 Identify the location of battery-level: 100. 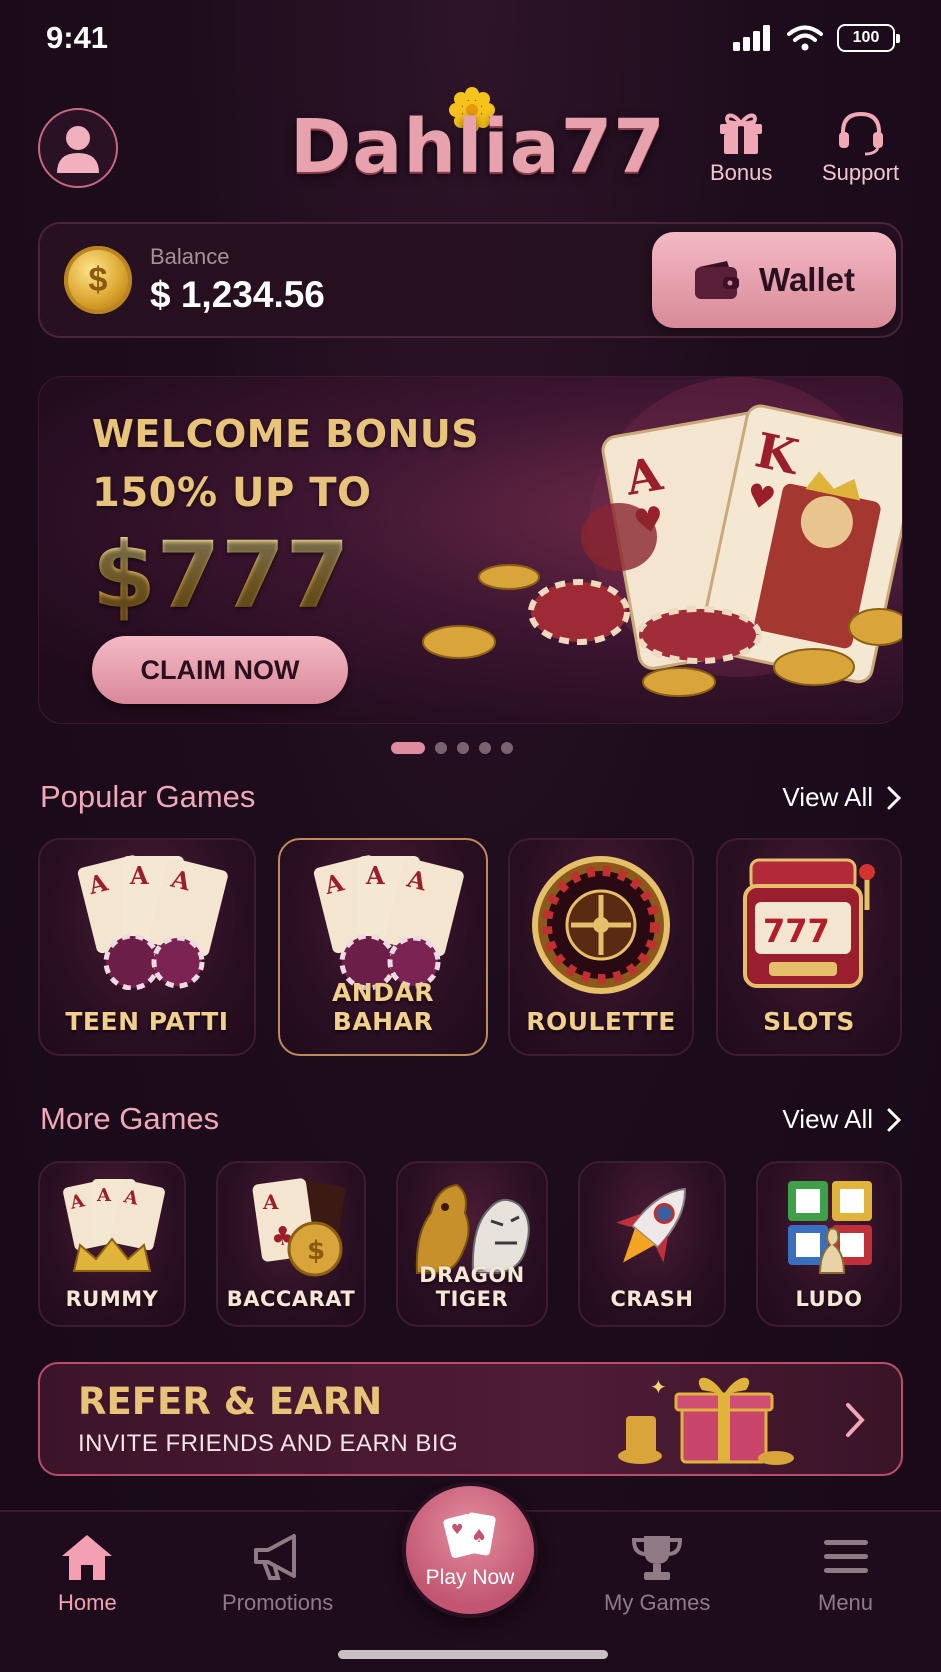
(866, 37).